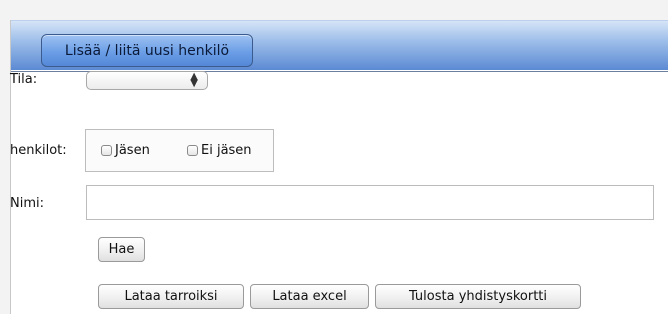  Describe the element at coordinates (309, 296) in the screenshot. I see `download-excel-button: Lataa excel` at that location.